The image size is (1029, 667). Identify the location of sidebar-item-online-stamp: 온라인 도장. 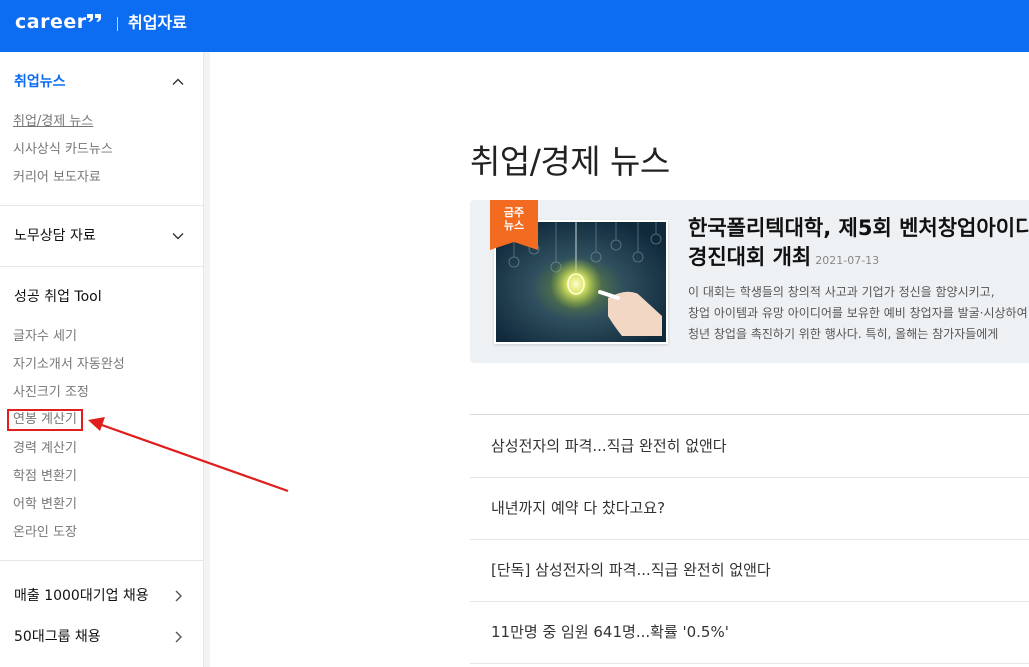
(45, 533).